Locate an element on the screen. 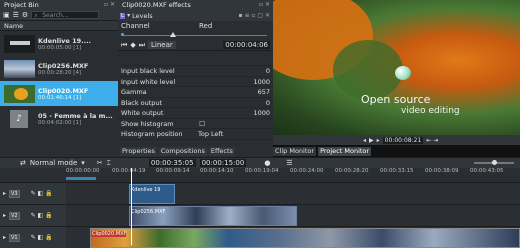 This screenshot has height=248, width=520. effect-timecode: 00:00:04:06 is located at coordinates (246, 45).